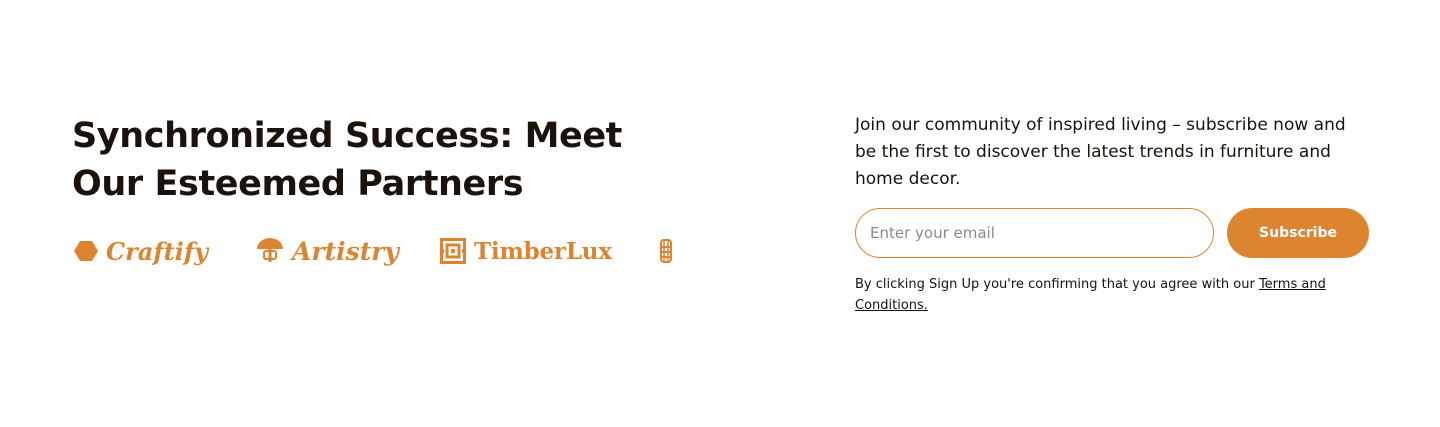  Describe the element at coordinates (453, 251) in the screenshot. I see `square-frame-icon` at that location.